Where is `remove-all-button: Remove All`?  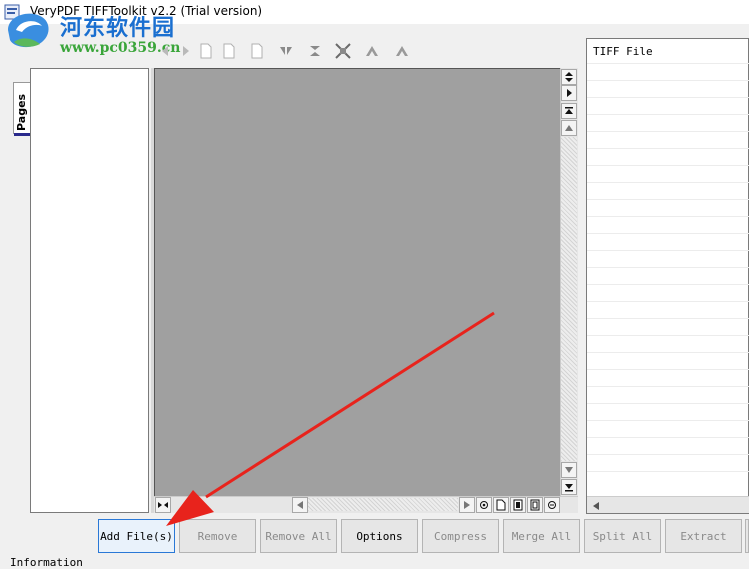 remove-all-button: Remove All is located at coordinates (298, 536).